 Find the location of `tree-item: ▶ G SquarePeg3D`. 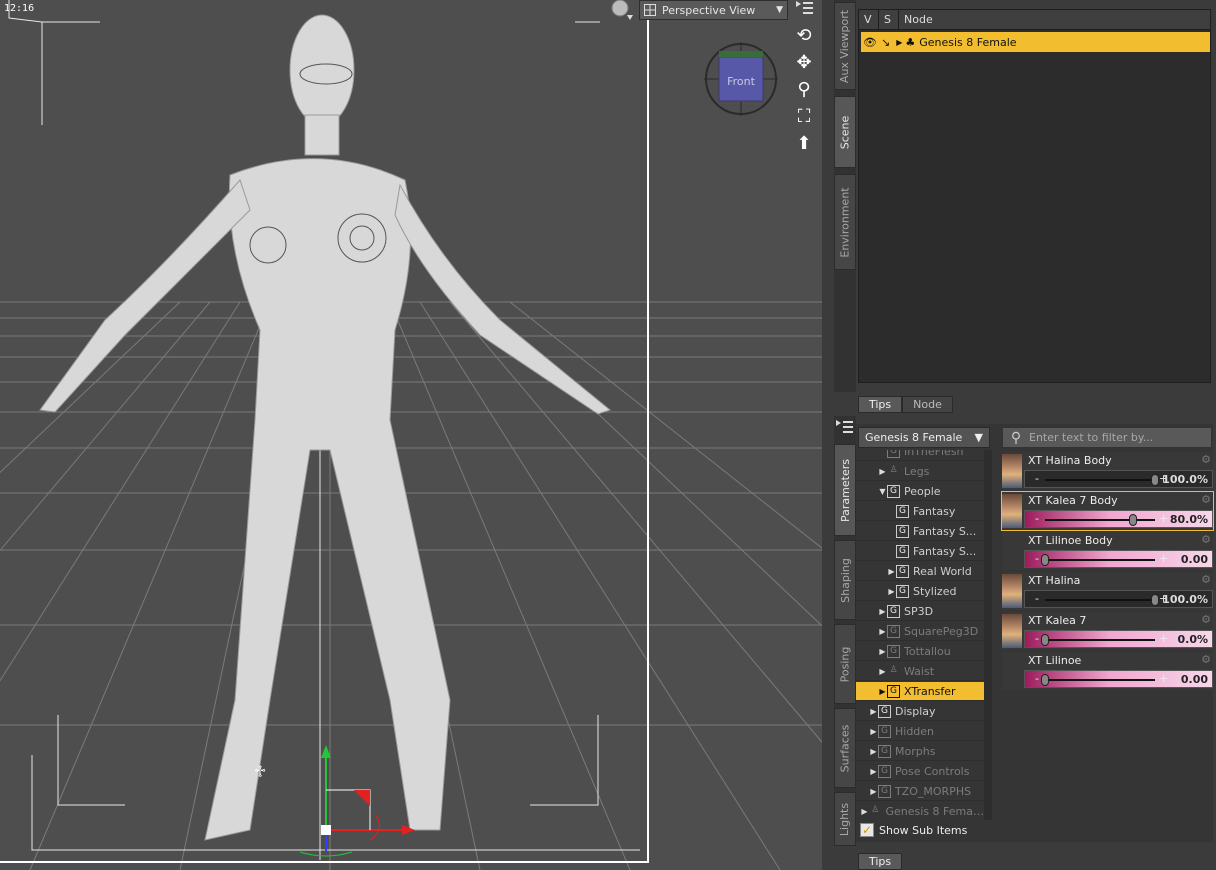

tree-item: ▶ G SquarePeg3D is located at coordinates (920, 631).